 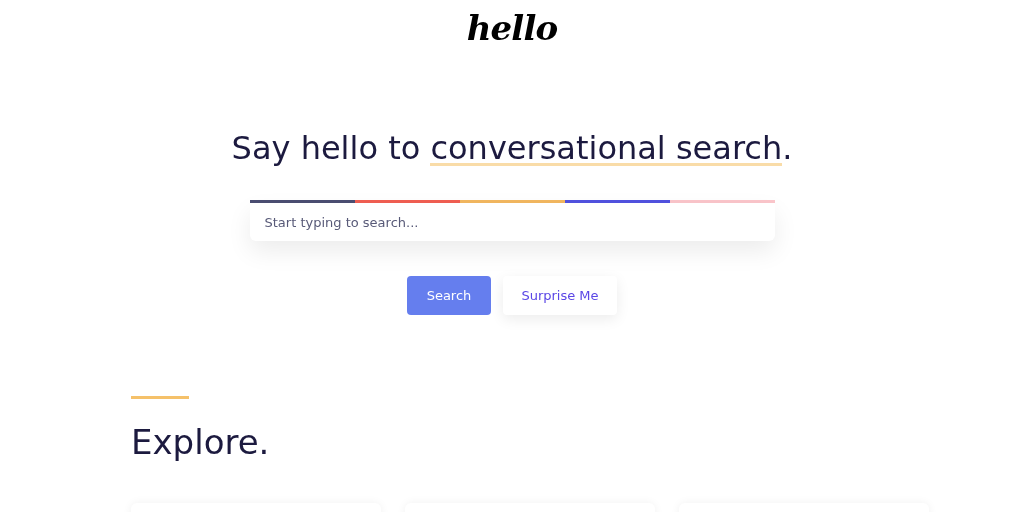 What do you see at coordinates (160, 397) in the screenshot?
I see `accent-bar` at bounding box center [160, 397].